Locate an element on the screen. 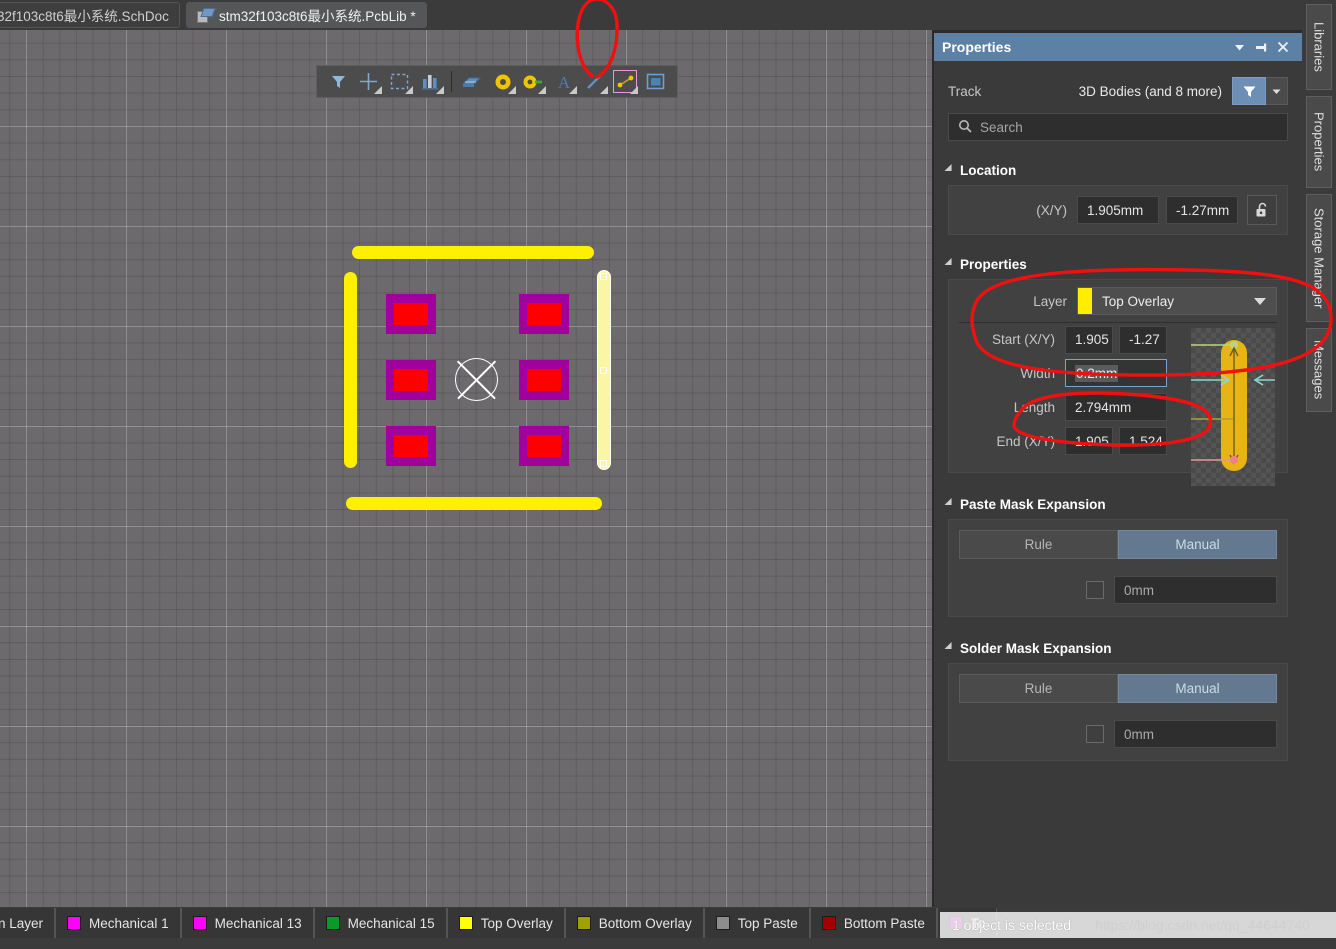 This screenshot has width=1336, height=949. start-y-field: -1.27 is located at coordinates (1143, 339).